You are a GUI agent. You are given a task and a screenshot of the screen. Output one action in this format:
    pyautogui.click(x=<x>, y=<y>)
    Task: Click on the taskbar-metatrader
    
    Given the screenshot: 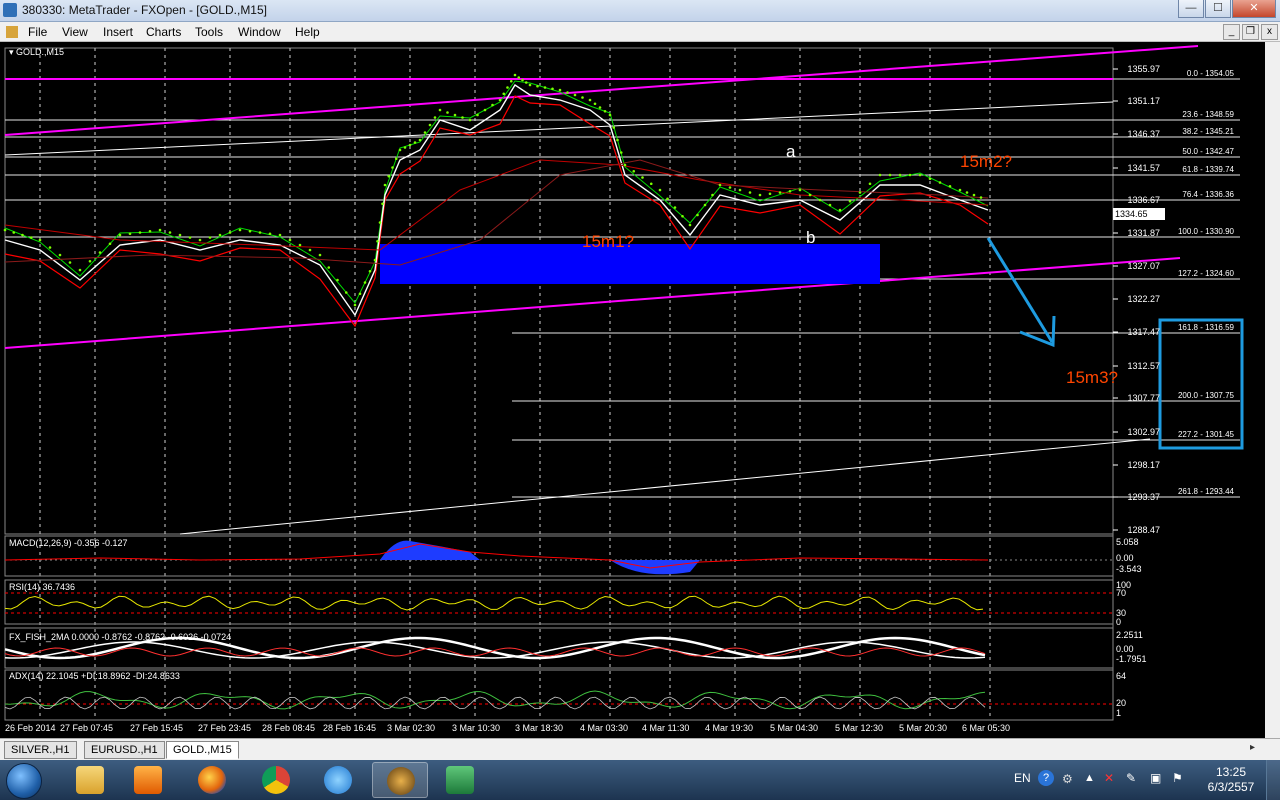 What is the action you would take?
    pyautogui.click(x=400, y=780)
    